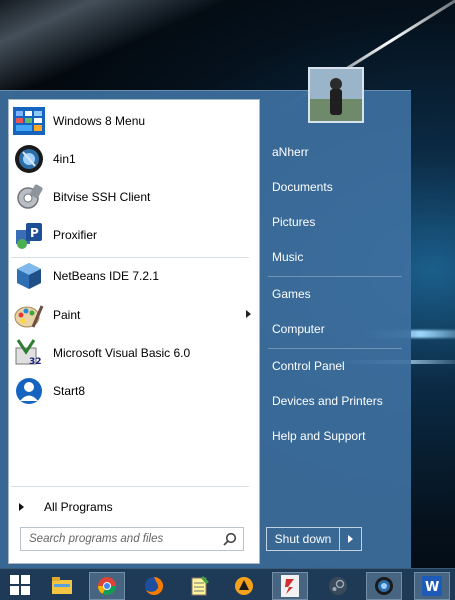 The image size is (455, 600). I want to click on right-item-label: Control Panel, so click(308, 366).